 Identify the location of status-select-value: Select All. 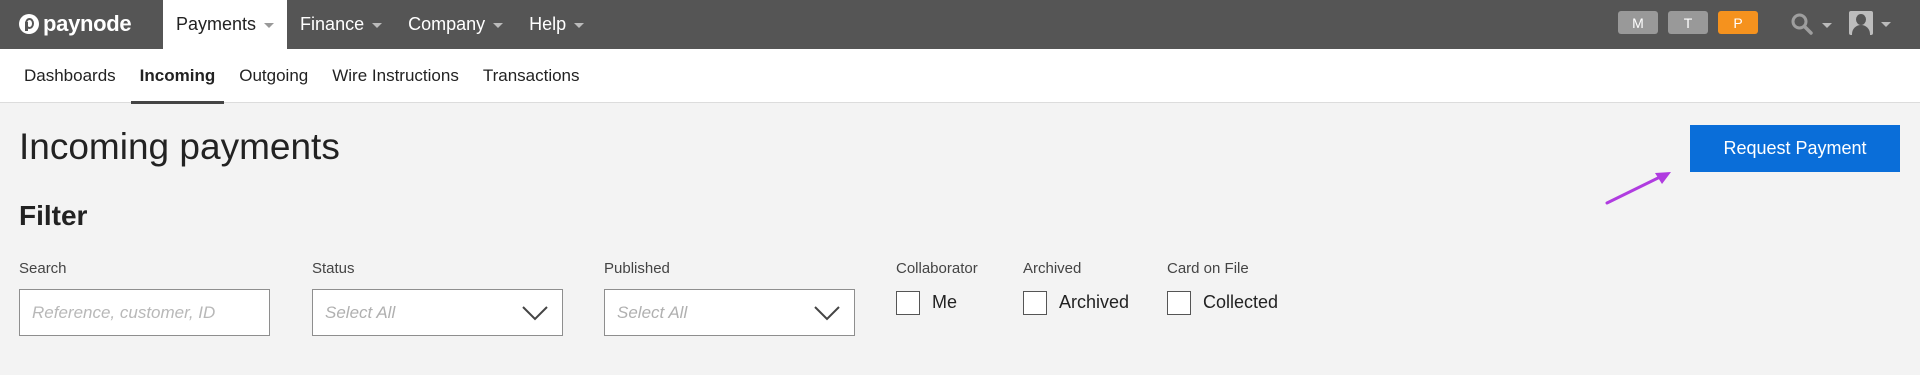
(360, 312).